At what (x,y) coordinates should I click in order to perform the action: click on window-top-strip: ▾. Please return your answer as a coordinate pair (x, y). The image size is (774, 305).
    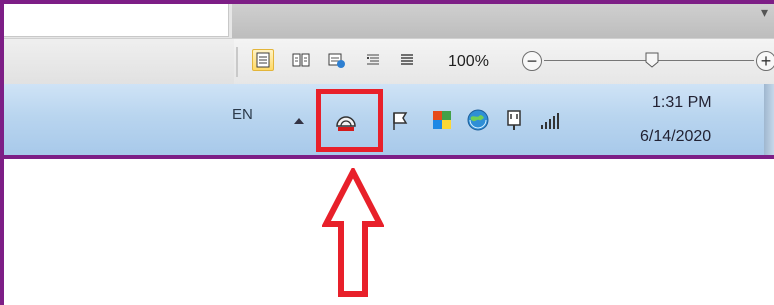
    Looking at the image, I should click on (389, 21).